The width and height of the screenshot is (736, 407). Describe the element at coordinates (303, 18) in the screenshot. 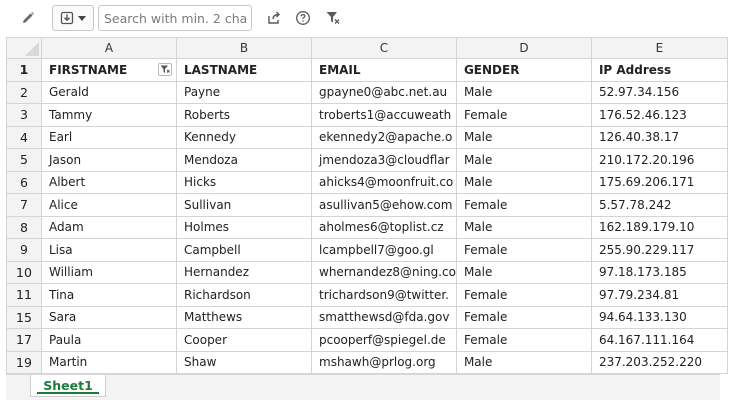

I see `help-icon` at that location.